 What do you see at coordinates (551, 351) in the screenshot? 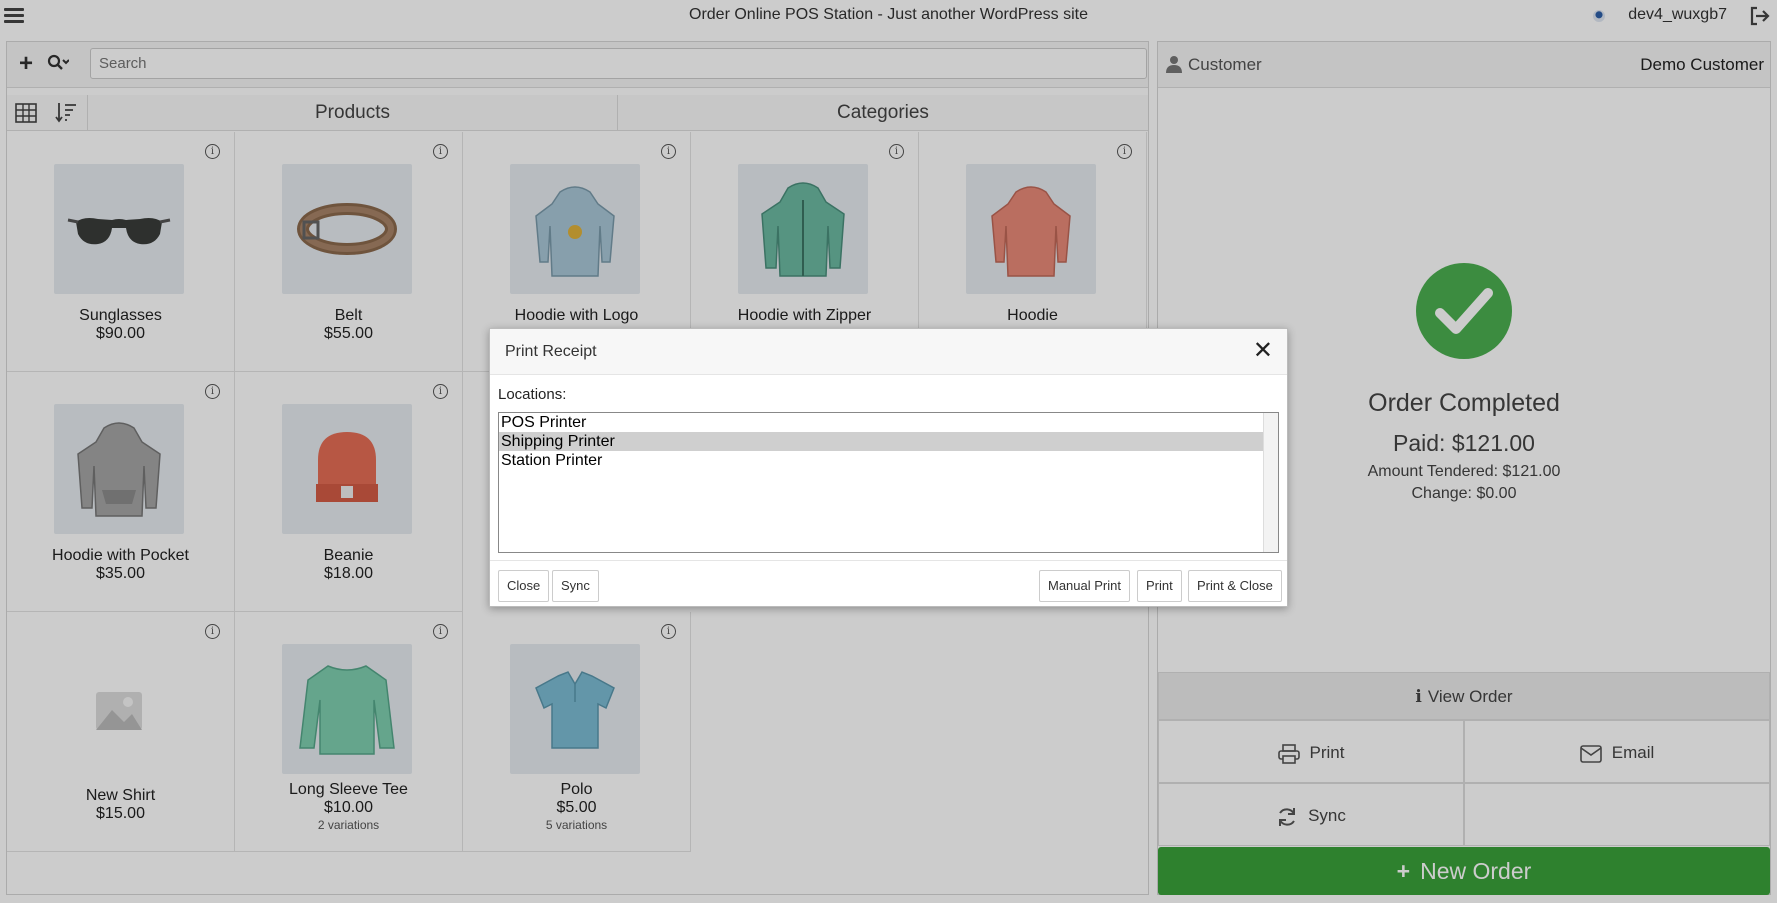
I see `dialog-title: Print Receipt` at bounding box center [551, 351].